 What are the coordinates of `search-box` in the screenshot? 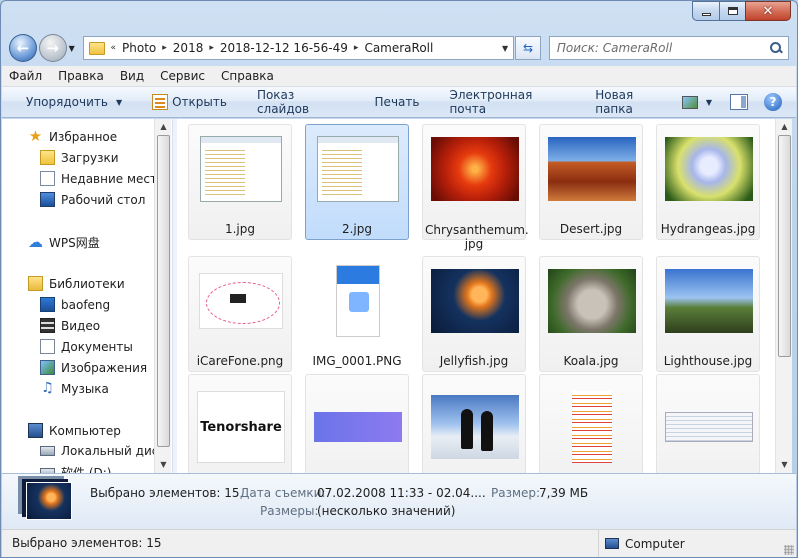 It's located at (669, 48).